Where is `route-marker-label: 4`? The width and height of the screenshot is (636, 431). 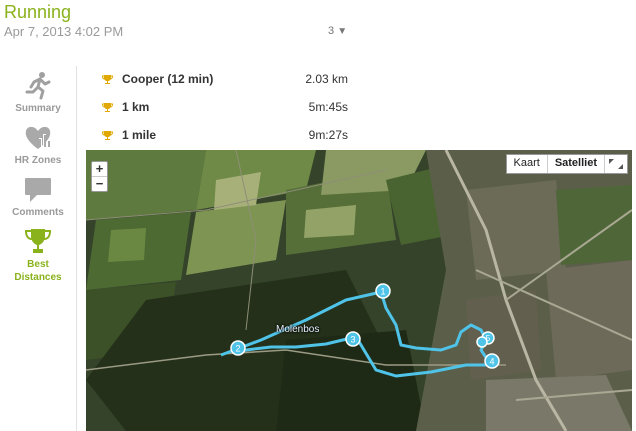 route-marker-label: 4 is located at coordinates (491, 362).